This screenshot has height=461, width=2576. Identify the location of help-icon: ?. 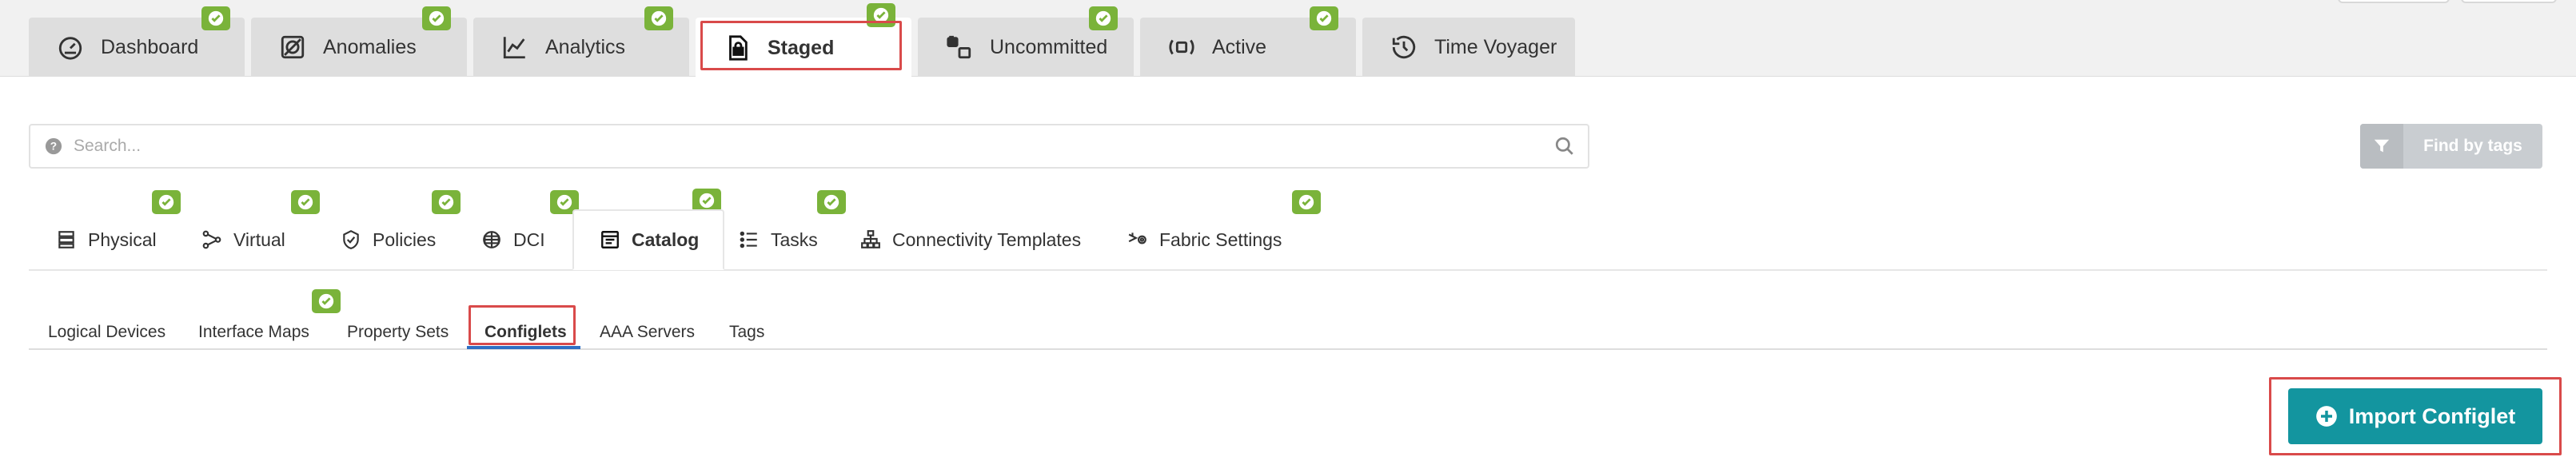
(53, 146).